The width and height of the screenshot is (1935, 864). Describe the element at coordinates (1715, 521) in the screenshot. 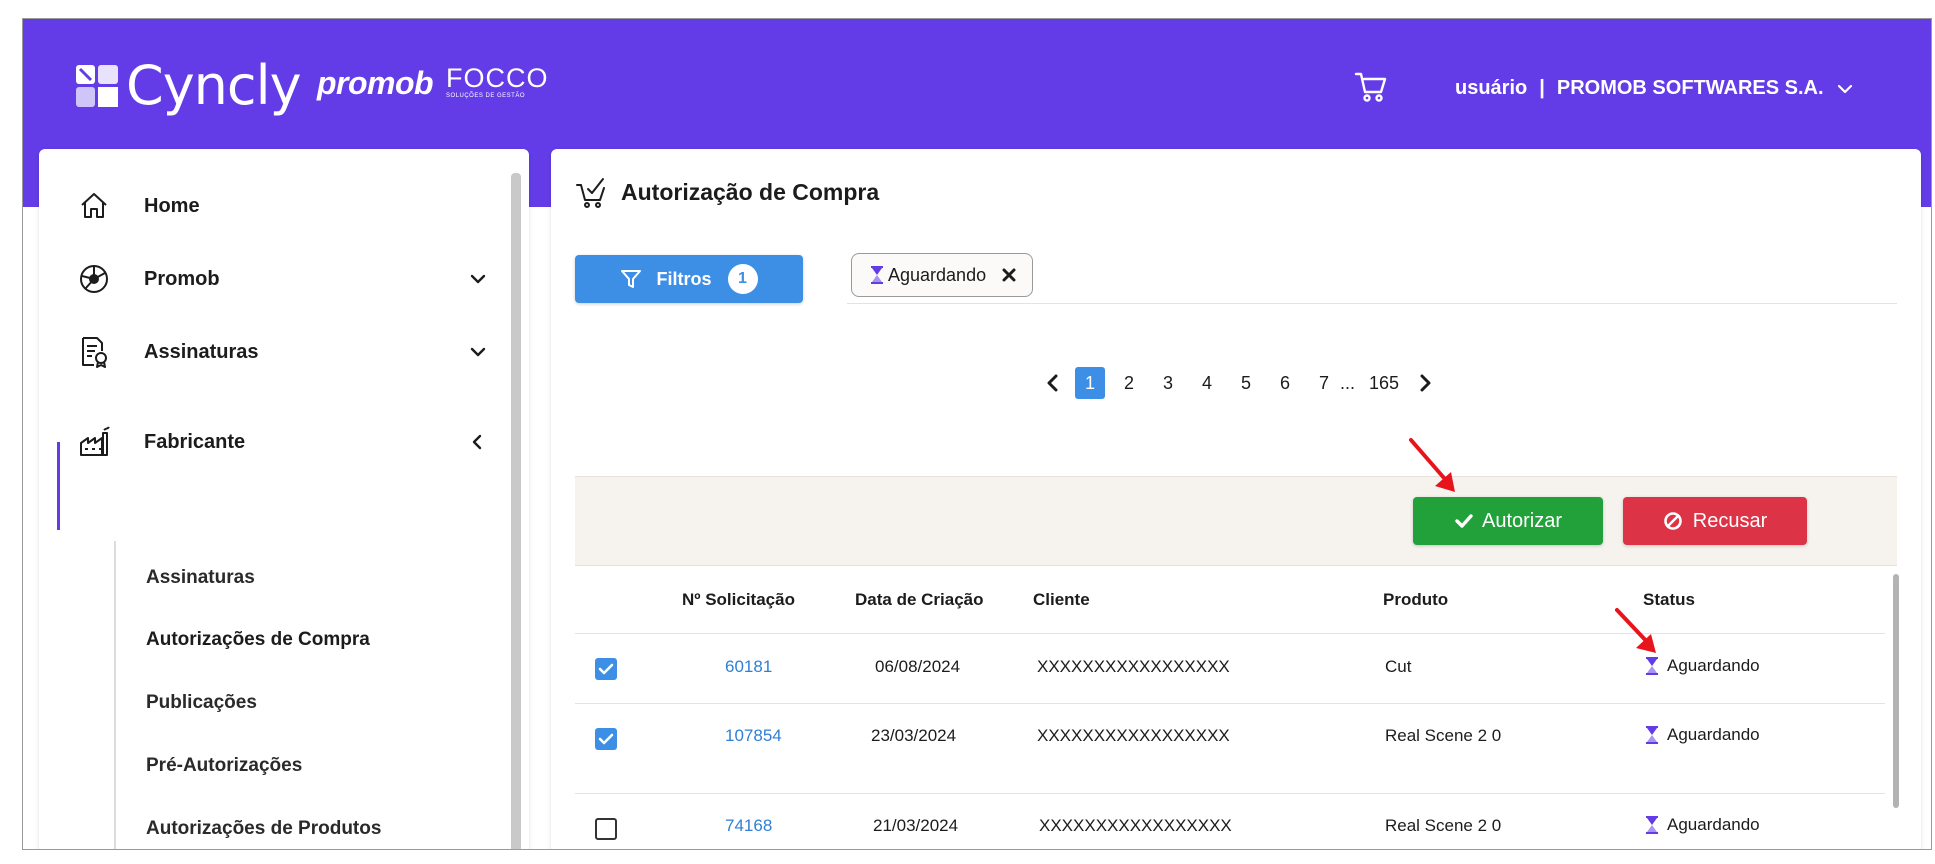

I see `refuse-button: Recusar` at that location.